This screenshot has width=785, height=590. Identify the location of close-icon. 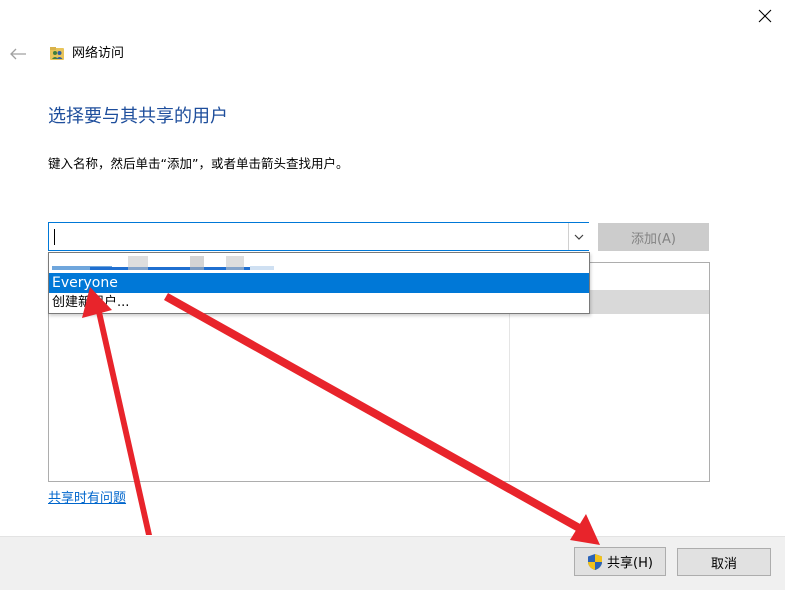
(765, 16).